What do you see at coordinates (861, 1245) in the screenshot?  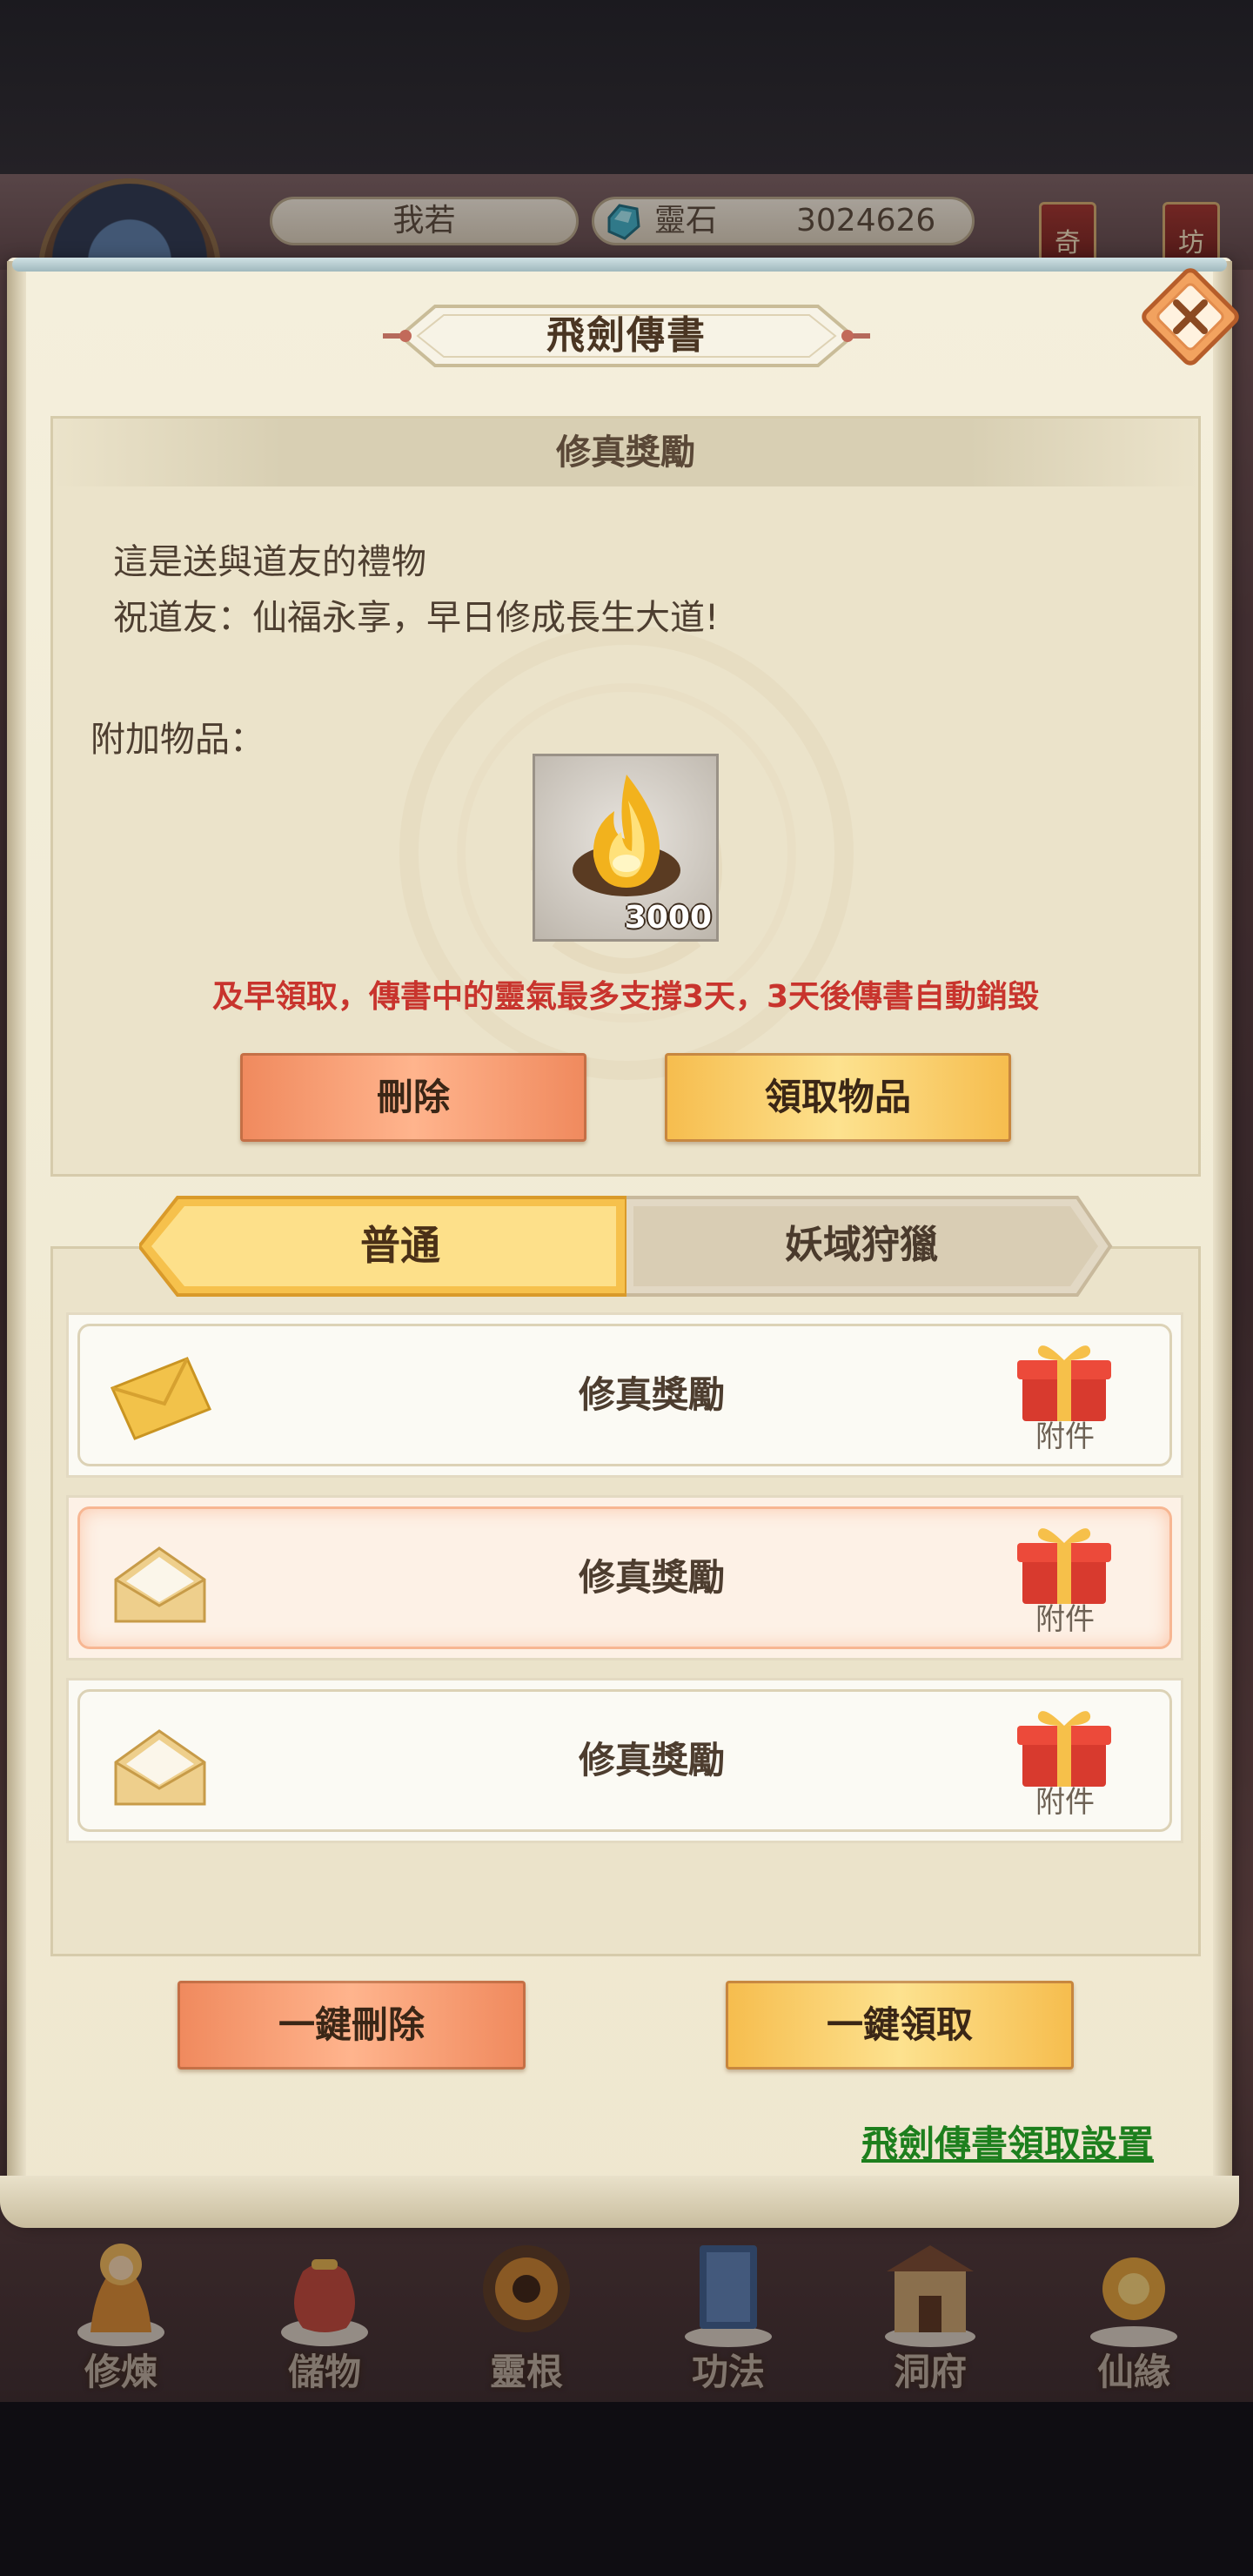 I see `tab-demon-hunt-label: 妖域狩獵` at bounding box center [861, 1245].